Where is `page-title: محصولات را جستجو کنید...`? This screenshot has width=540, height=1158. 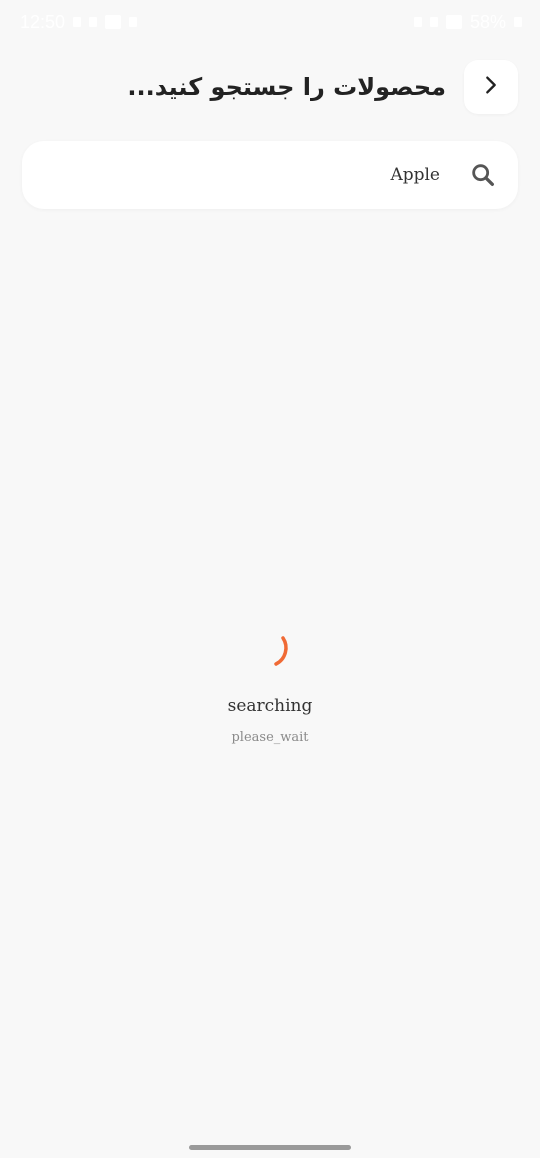
page-title: محصولات را جستجو کنید... is located at coordinates (286, 87).